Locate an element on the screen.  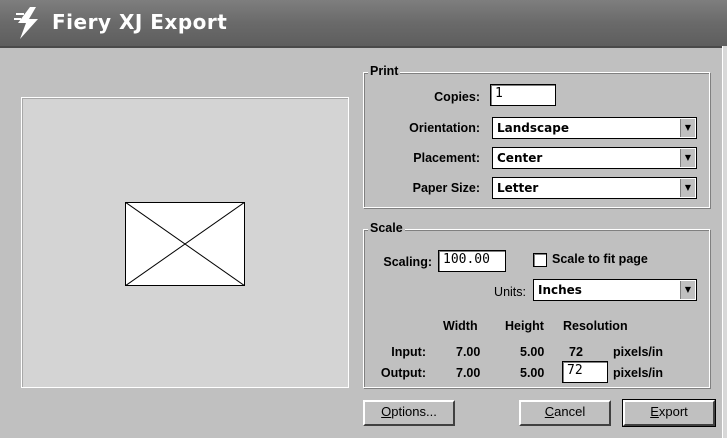
input-height: 5.00 is located at coordinates (532, 352).